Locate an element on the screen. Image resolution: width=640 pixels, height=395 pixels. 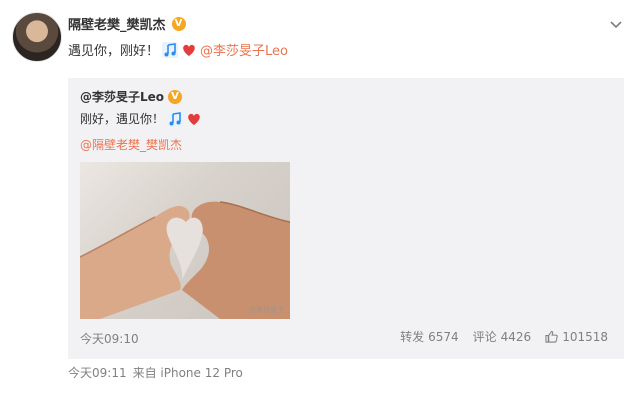
comment-count: 4426 is located at coordinates (516, 336).